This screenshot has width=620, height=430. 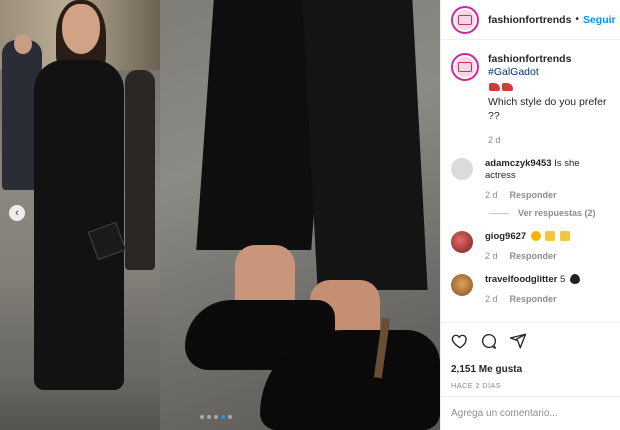 I want to click on high-heel-emoji-icon, so click(x=502, y=87).